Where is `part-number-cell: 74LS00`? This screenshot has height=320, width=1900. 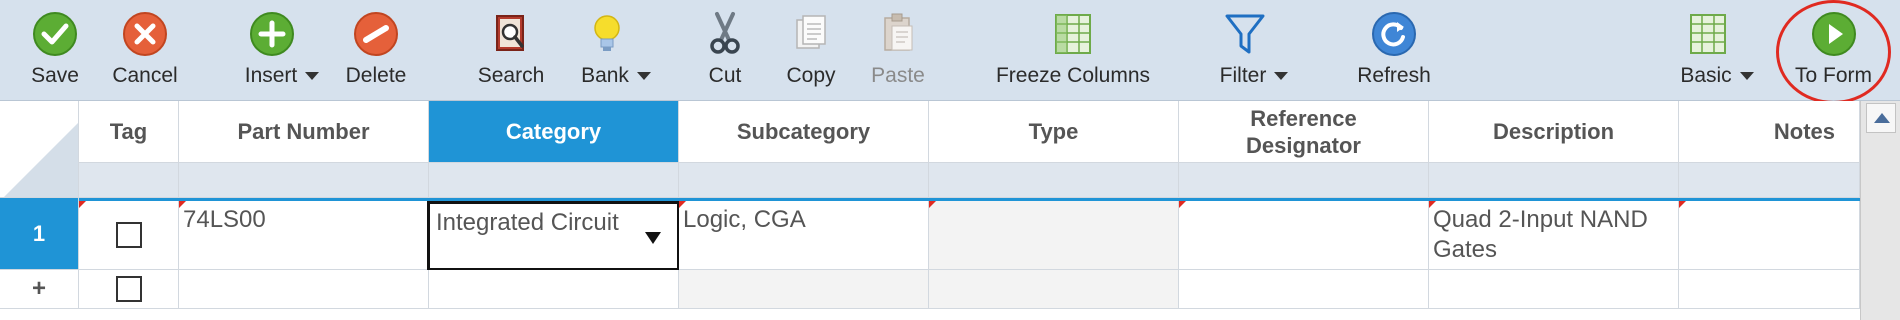 part-number-cell: 74LS00 is located at coordinates (304, 235).